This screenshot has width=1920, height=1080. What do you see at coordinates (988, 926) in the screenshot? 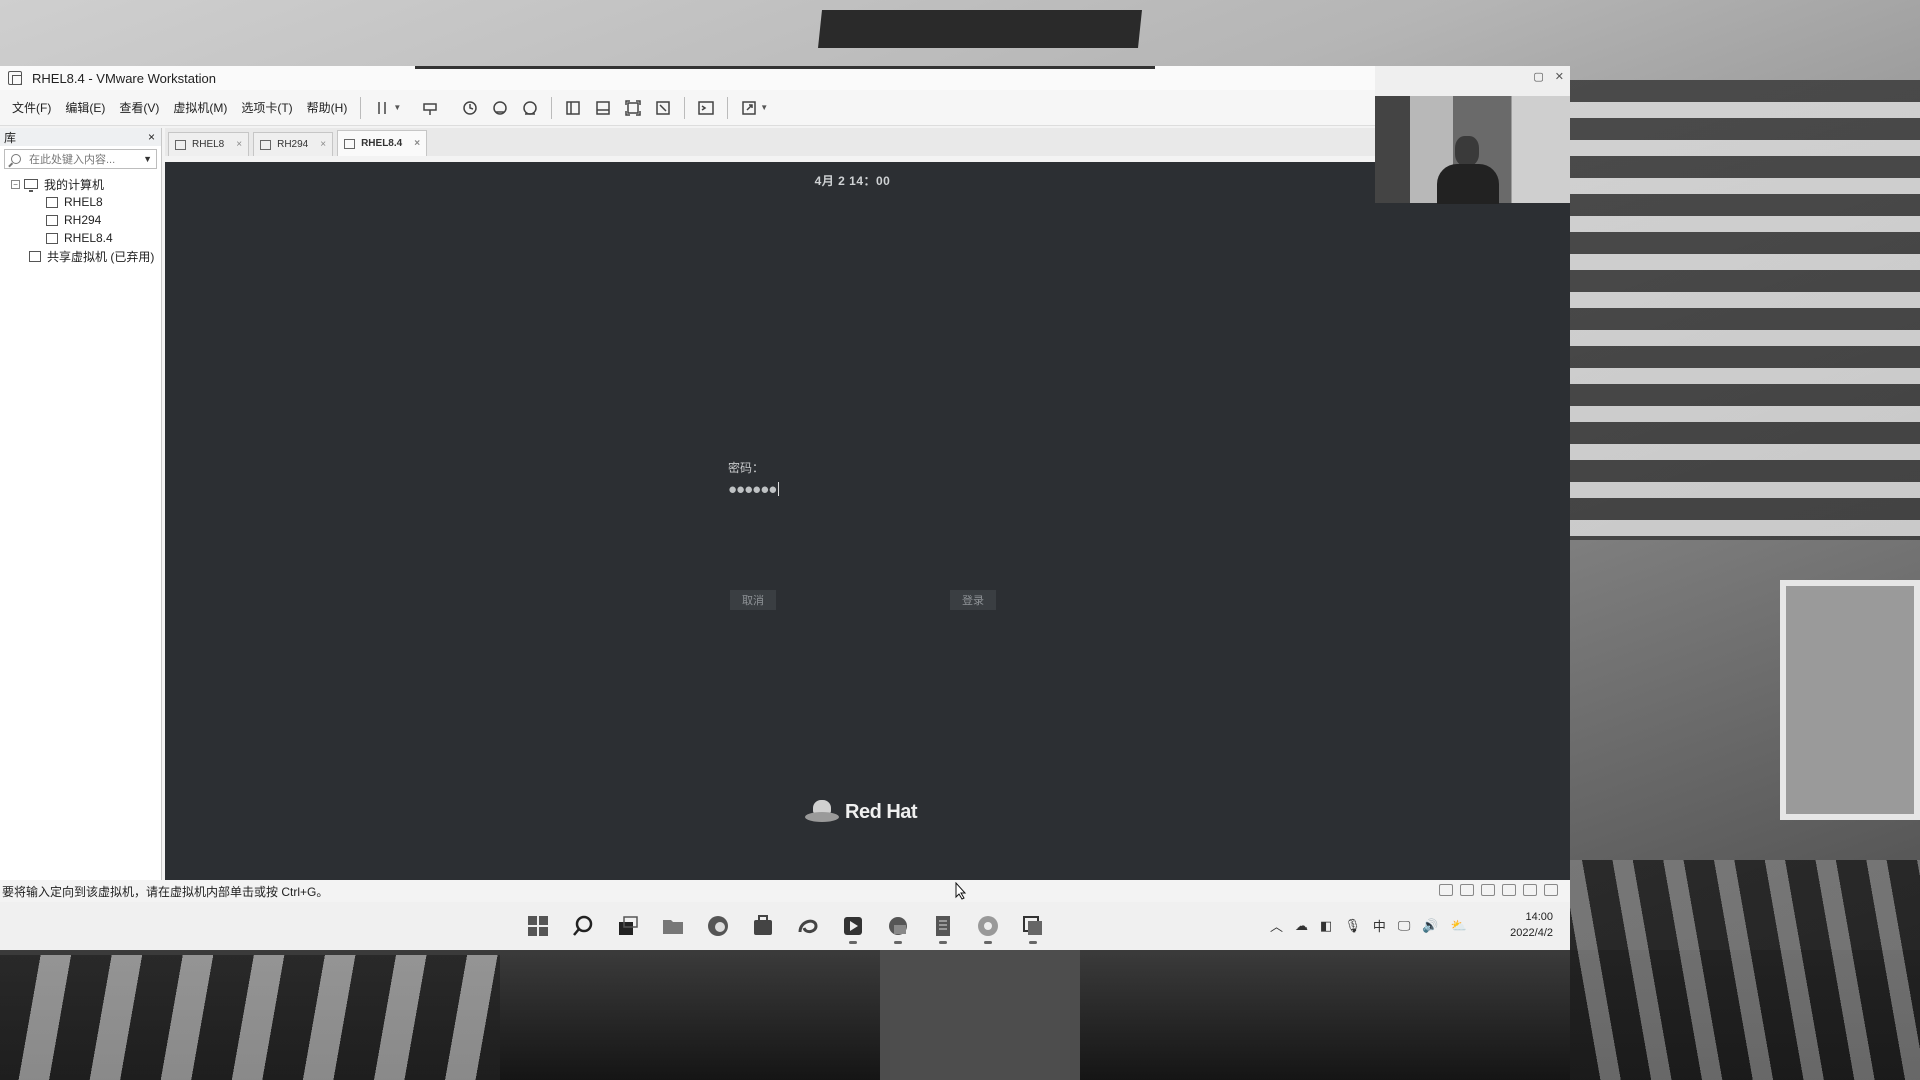
I see `browser-icon` at bounding box center [988, 926].